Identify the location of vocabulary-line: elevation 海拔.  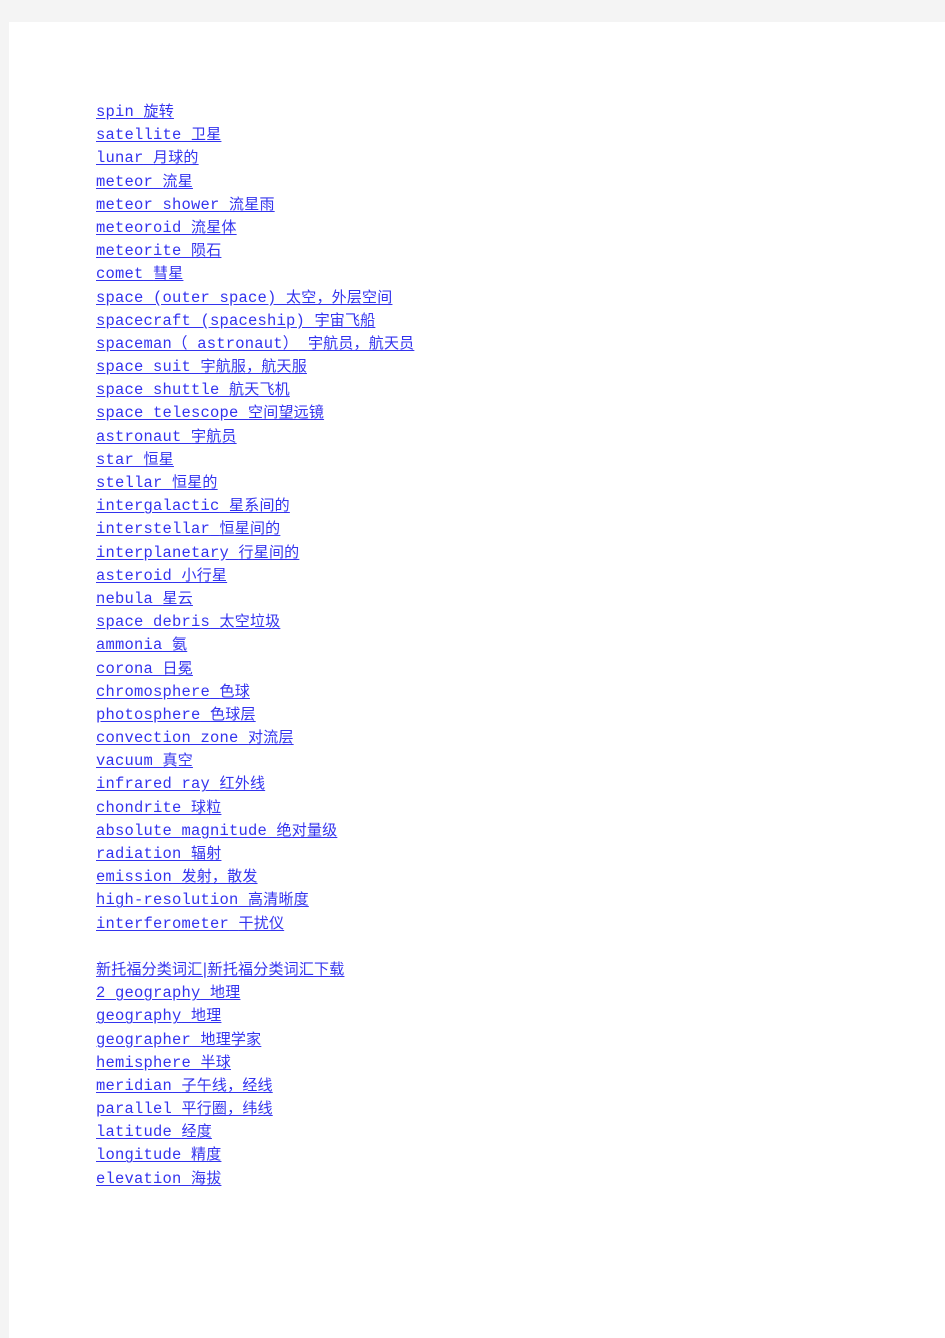
(520, 1178).